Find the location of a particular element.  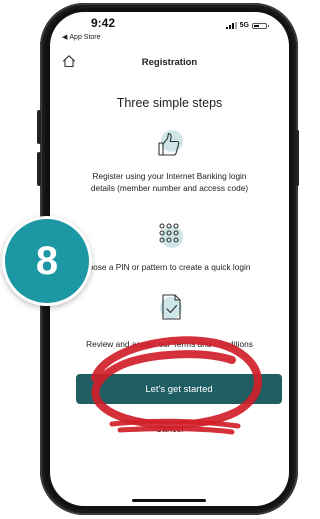

battery-icon is located at coordinates (260, 25).